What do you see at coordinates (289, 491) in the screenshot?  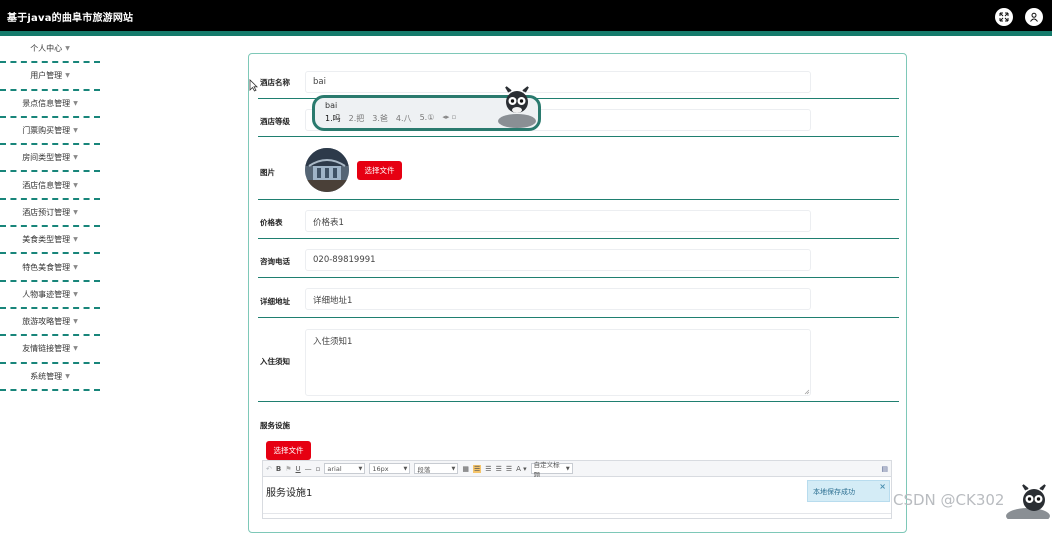 I see `editor-content: 服务设施1` at bounding box center [289, 491].